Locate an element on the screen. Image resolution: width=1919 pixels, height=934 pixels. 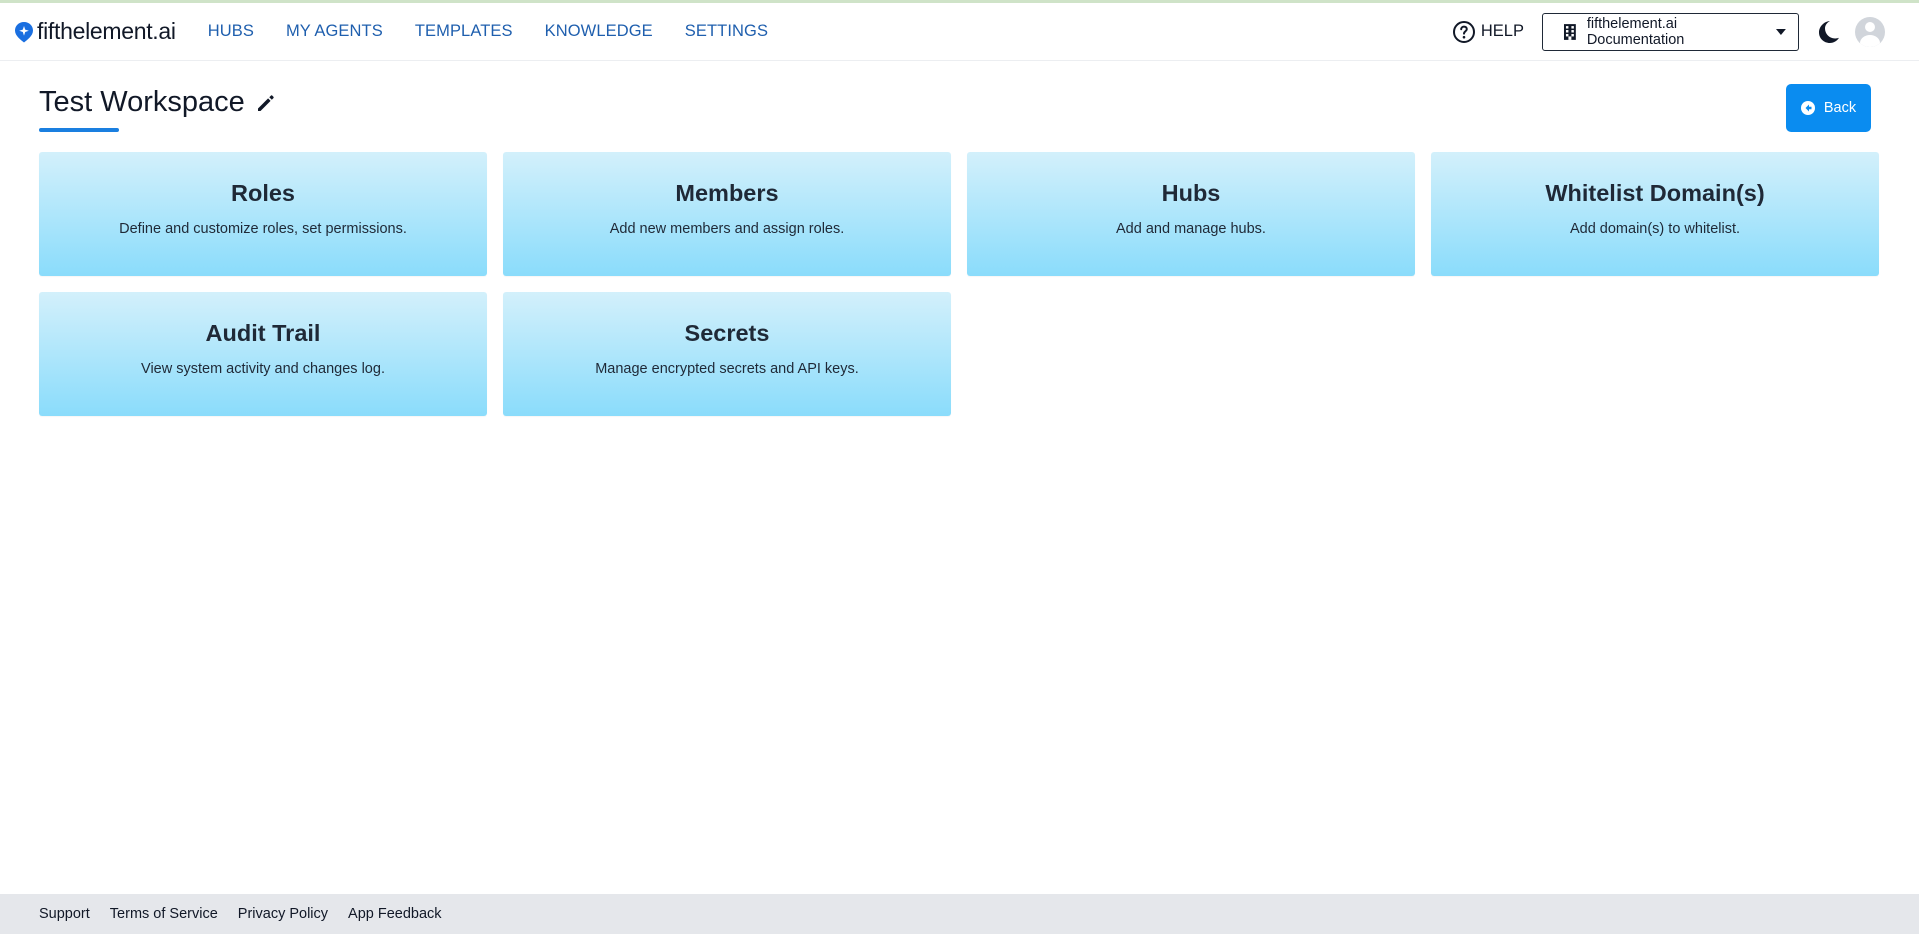
nav-knowledge: KNOWLEDGE is located at coordinates (599, 31).